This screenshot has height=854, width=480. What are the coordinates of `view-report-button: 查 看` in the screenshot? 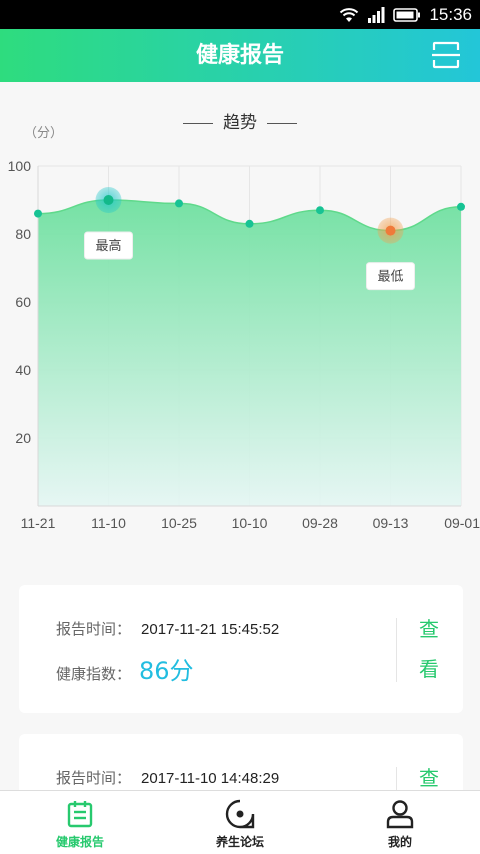 It's located at (429, 649).